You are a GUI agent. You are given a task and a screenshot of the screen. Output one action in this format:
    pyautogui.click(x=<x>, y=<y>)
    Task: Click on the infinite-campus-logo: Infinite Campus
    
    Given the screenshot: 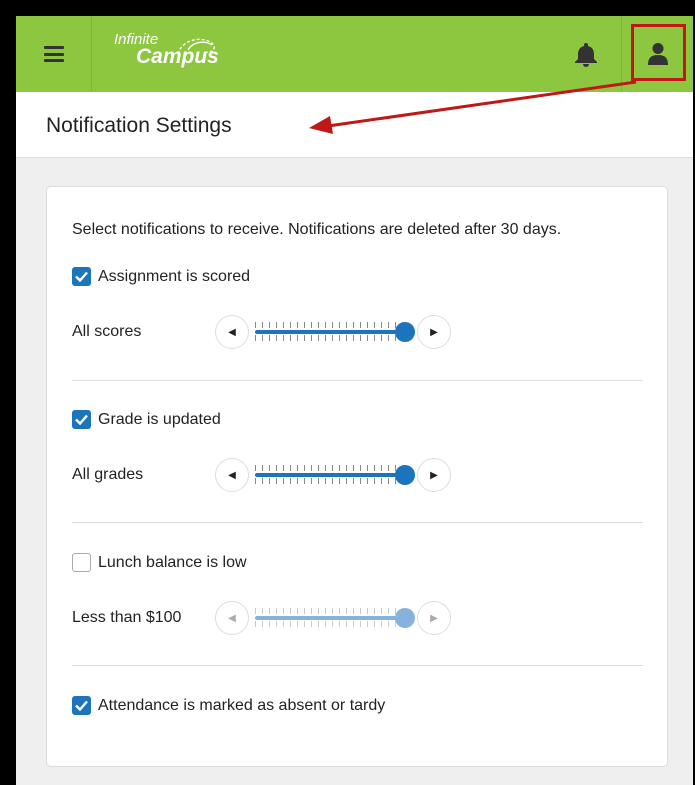 What is the action you would take?
    pyautogui.click(x=166, y=49)
    